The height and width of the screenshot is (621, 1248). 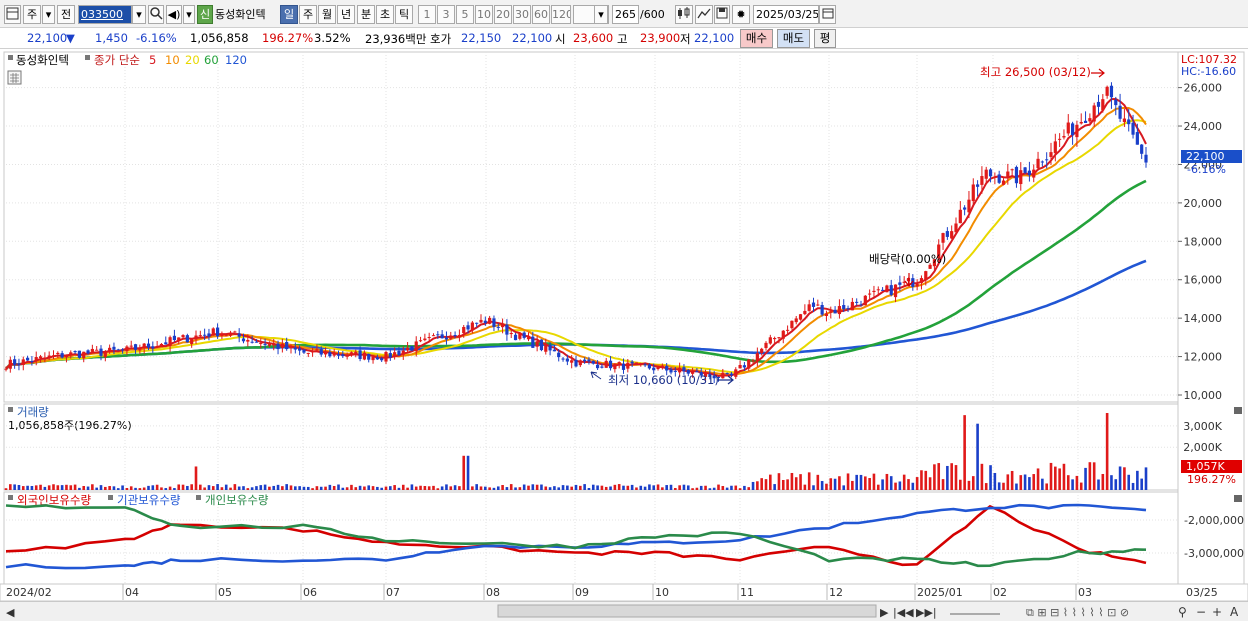 What do you see at coordinates (1217, 612) in the screenshot?
I see `zoom-in-icon: +` at bounding box center [1217, 612].